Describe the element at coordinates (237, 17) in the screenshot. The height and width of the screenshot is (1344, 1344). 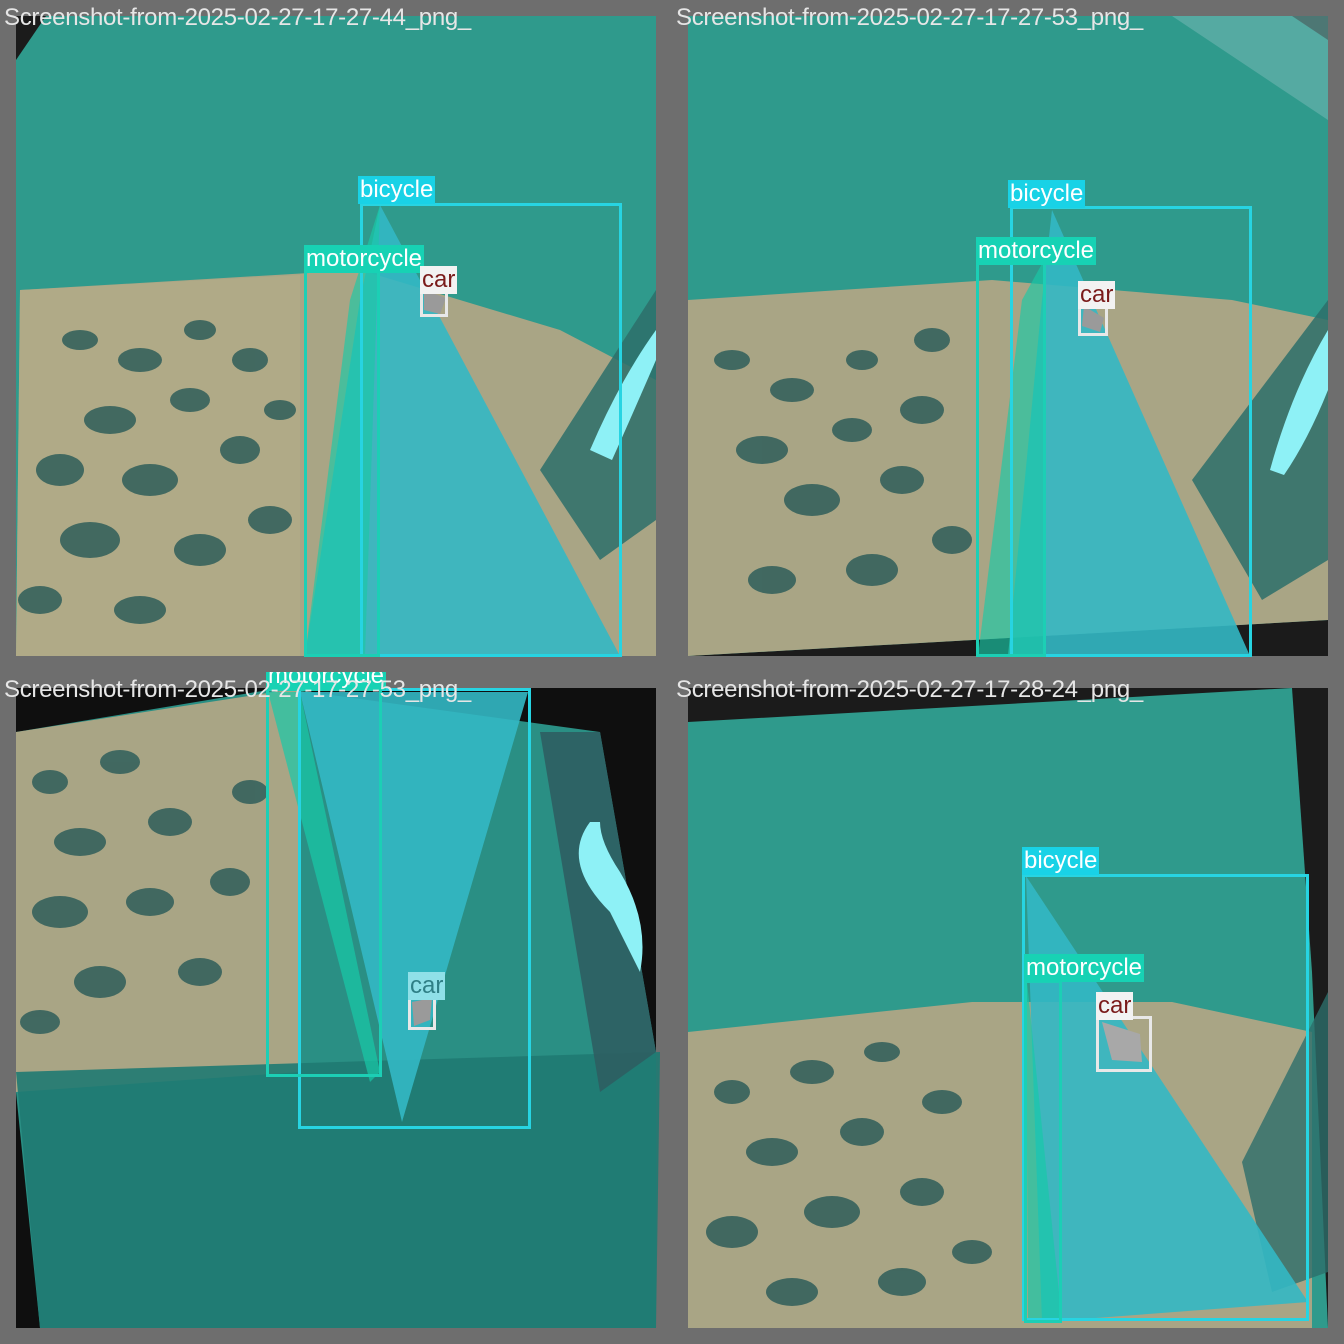
I see `image-filename: Screenshot-from-2025-02-27-17-27-44_png_` at that location.